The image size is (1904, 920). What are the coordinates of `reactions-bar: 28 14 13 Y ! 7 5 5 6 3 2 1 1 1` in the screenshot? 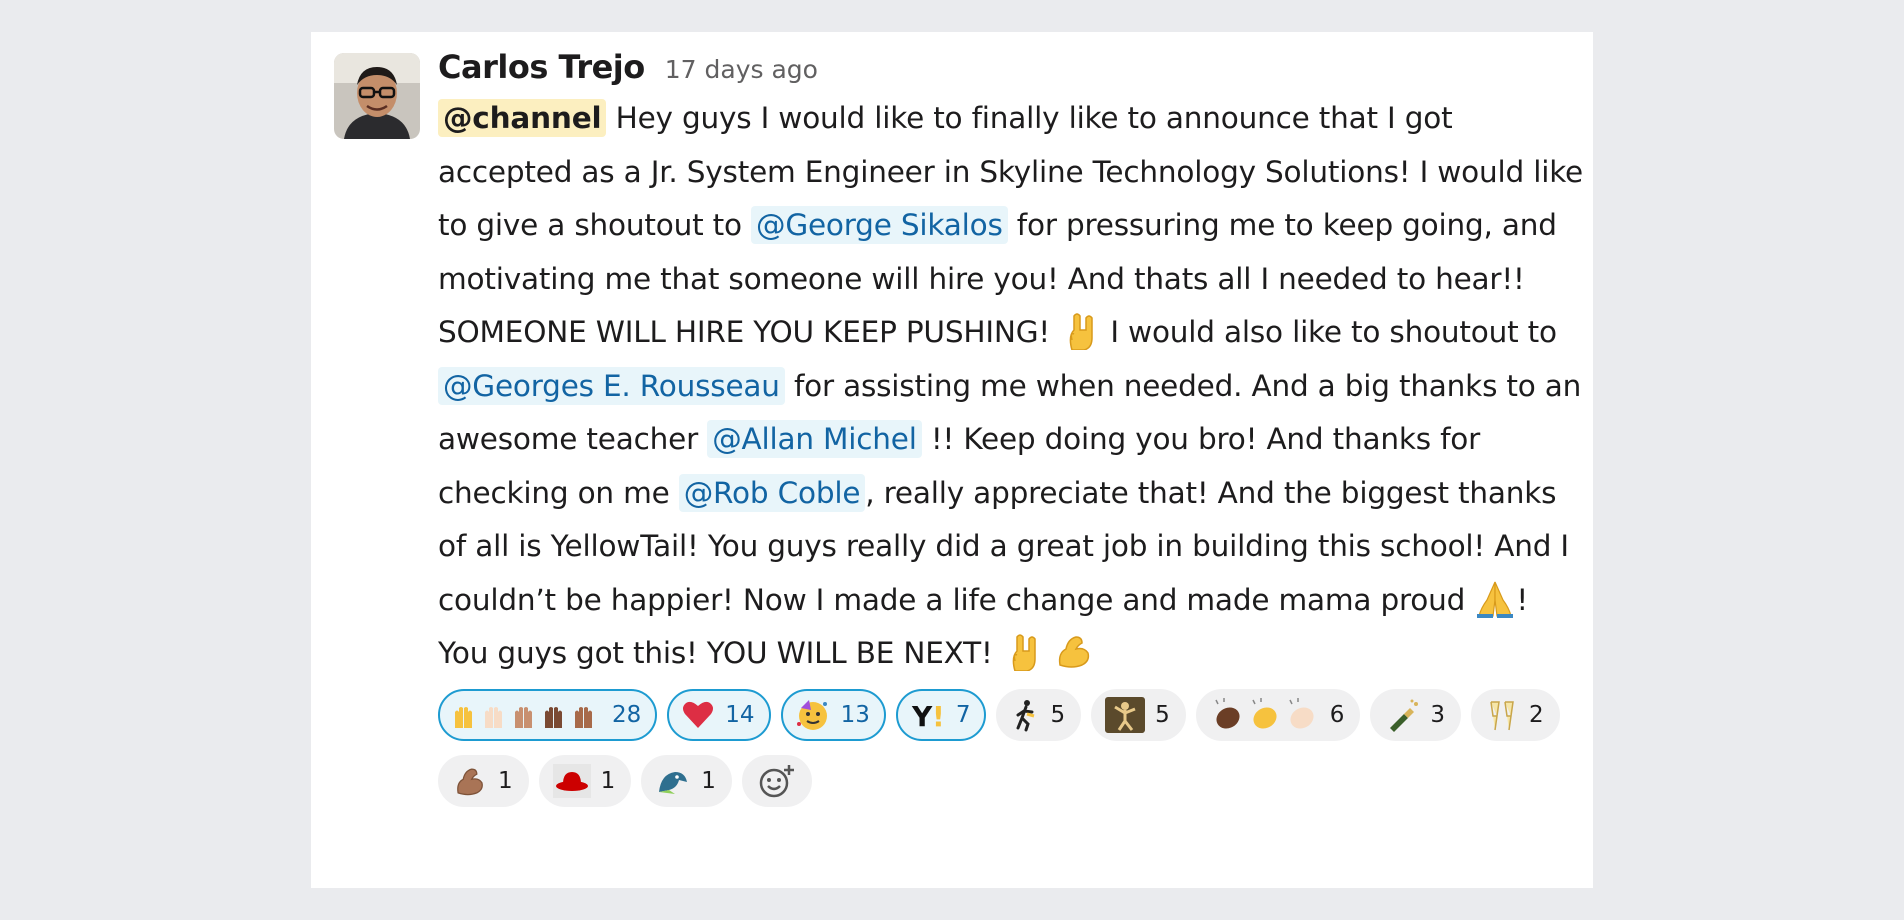 It's located at (1010, 754).